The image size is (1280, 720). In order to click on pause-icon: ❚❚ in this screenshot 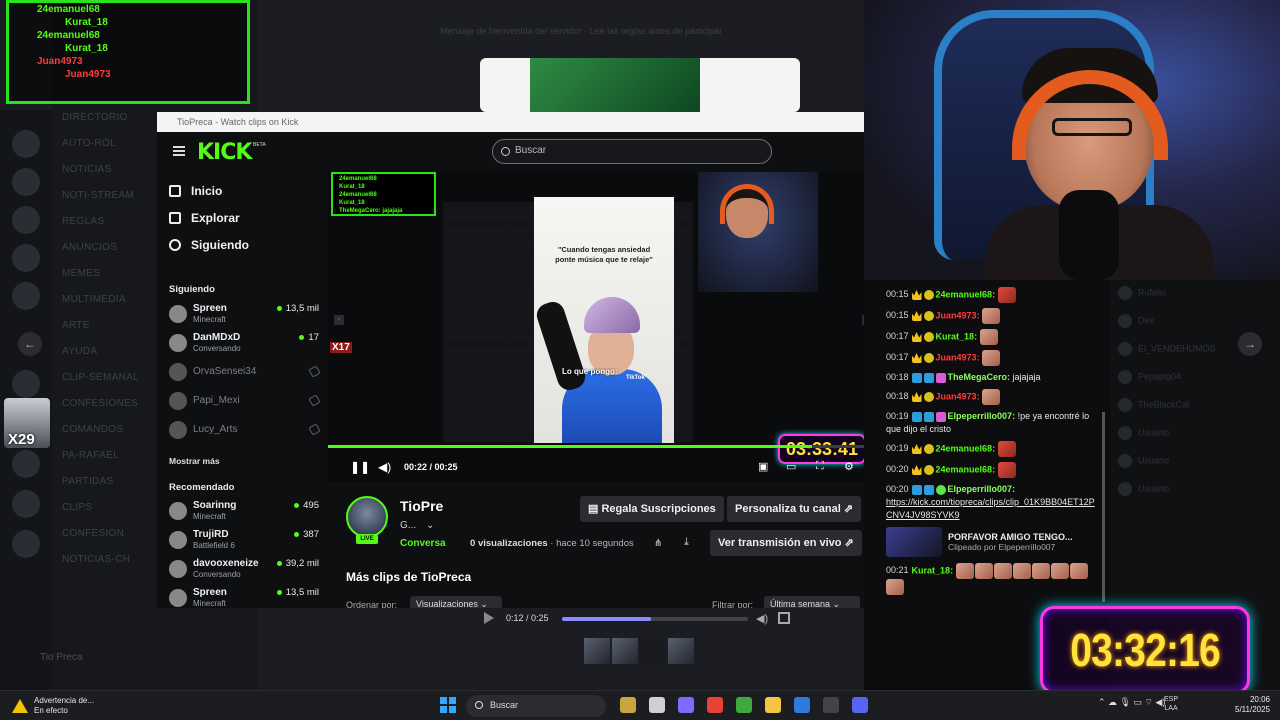, I will do `click(360, 467)`.